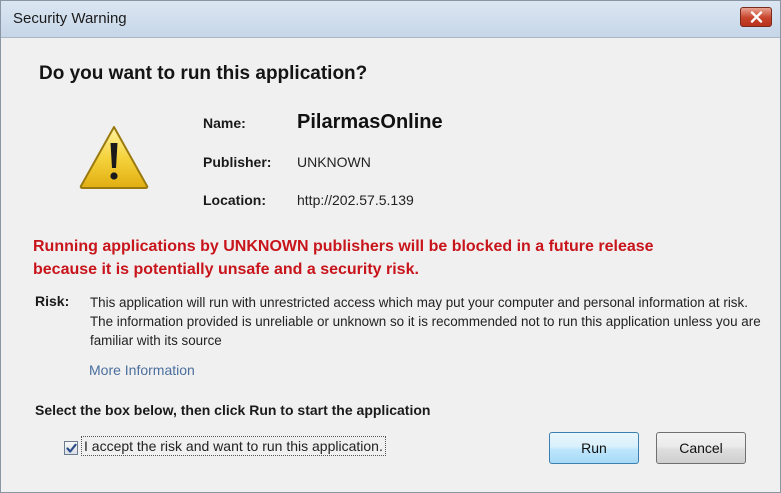  What do you see at coordinates (355, 200) in the screenshot?
I see `location-value: http://202.57.5.139` at bounding box center [355, 200].